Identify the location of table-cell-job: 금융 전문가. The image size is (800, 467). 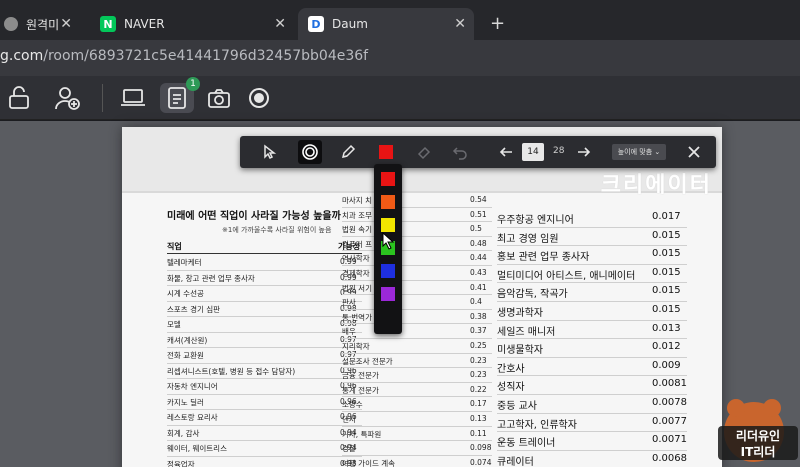
(360, 376).